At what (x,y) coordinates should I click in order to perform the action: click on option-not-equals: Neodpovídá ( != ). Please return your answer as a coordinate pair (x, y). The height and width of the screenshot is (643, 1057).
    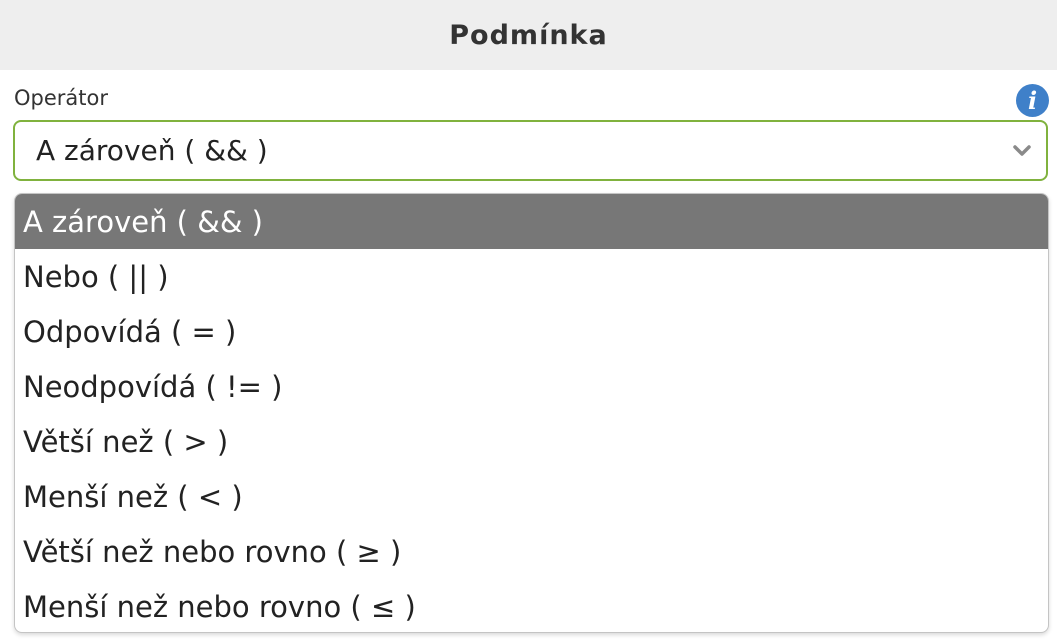
    Looking at the image, I should click on (531, 386).